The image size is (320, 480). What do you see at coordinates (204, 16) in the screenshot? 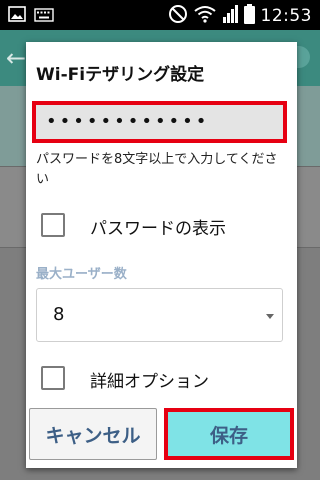
I see `wifi-icon` at bounding box center [204, 16].